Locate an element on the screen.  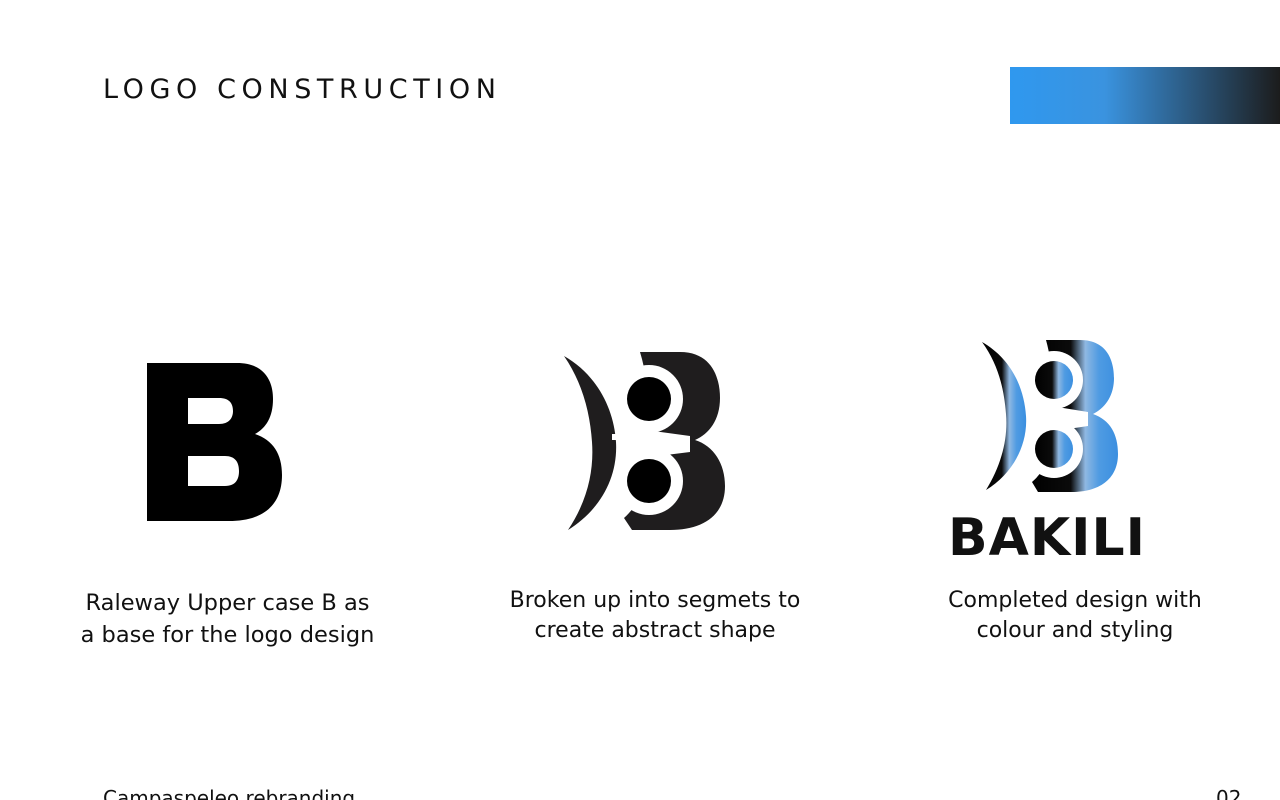
abstract-b-icon is located at coordinates (644, 441).